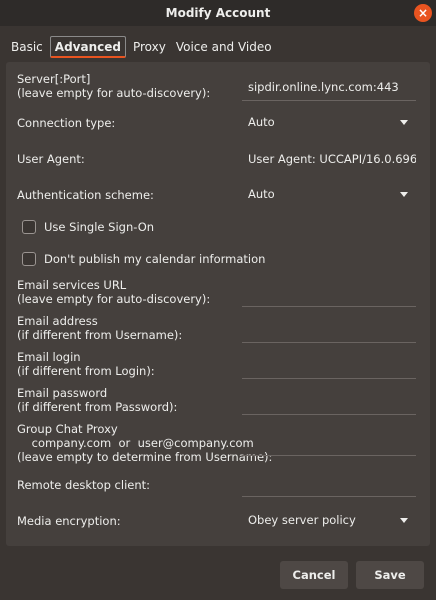 This screenshot has width=436, height=600. What do you see at coordinates (85, 195) in the screenshot?
I see `auth-scheme-label: Authentication scheme:` at bounding box center [85, 195].